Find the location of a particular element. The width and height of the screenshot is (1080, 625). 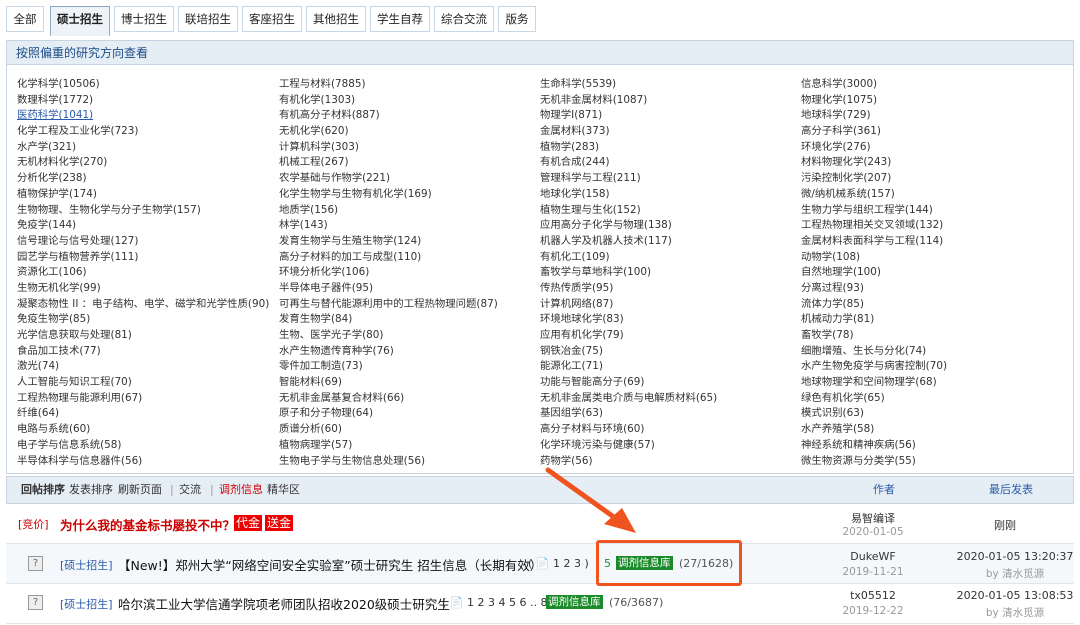

adjust-db-badge: 调剂信息库 is located at coordinates (574, 602).